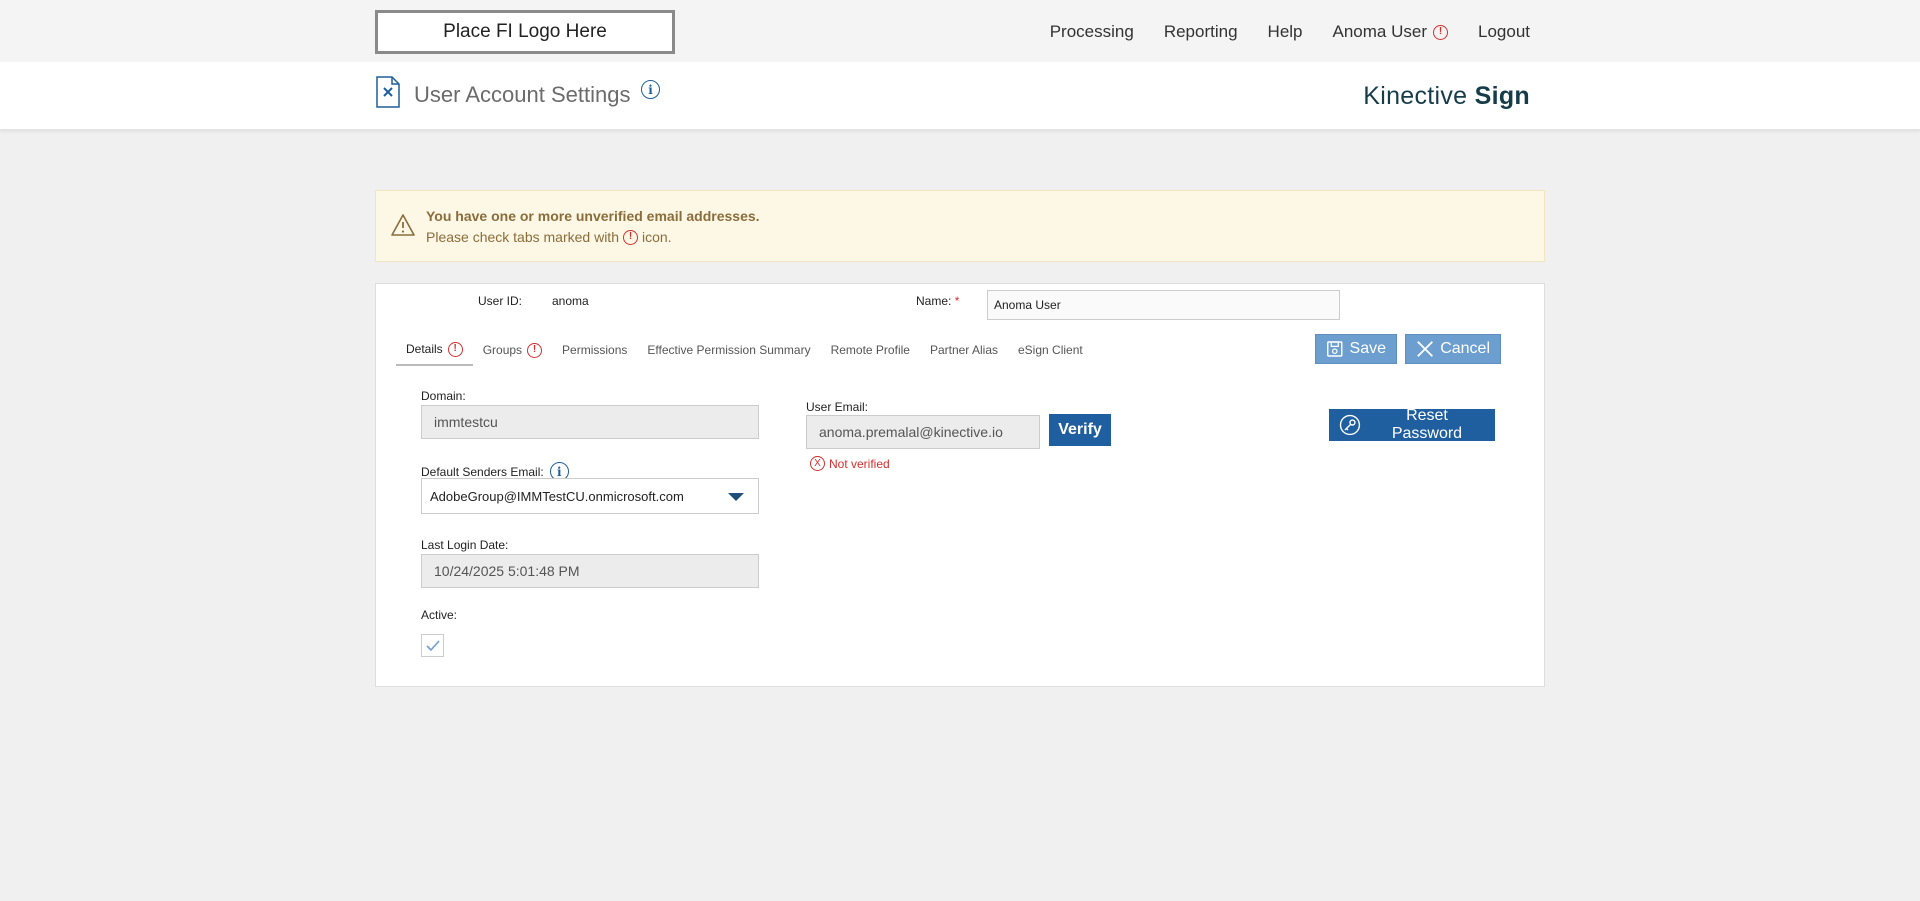  Describe the element at coordinates (522, 94) in the screenshot. I see `page-title: User Account Settings` at that location.